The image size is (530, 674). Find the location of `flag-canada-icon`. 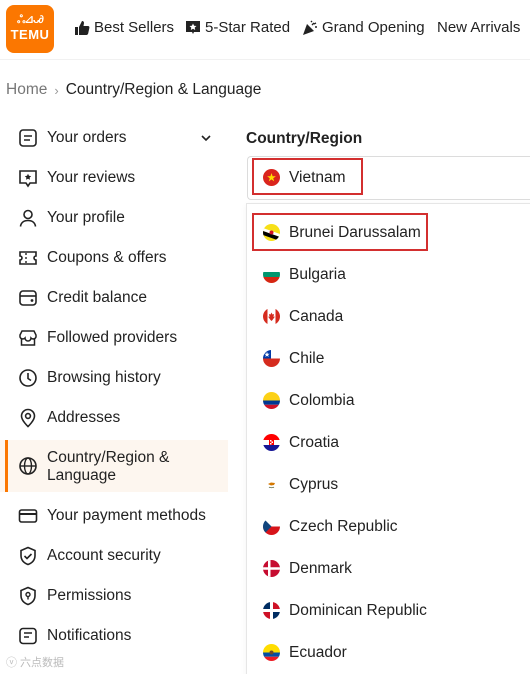

flag-canada-icon is located at coordinates (271, 316).